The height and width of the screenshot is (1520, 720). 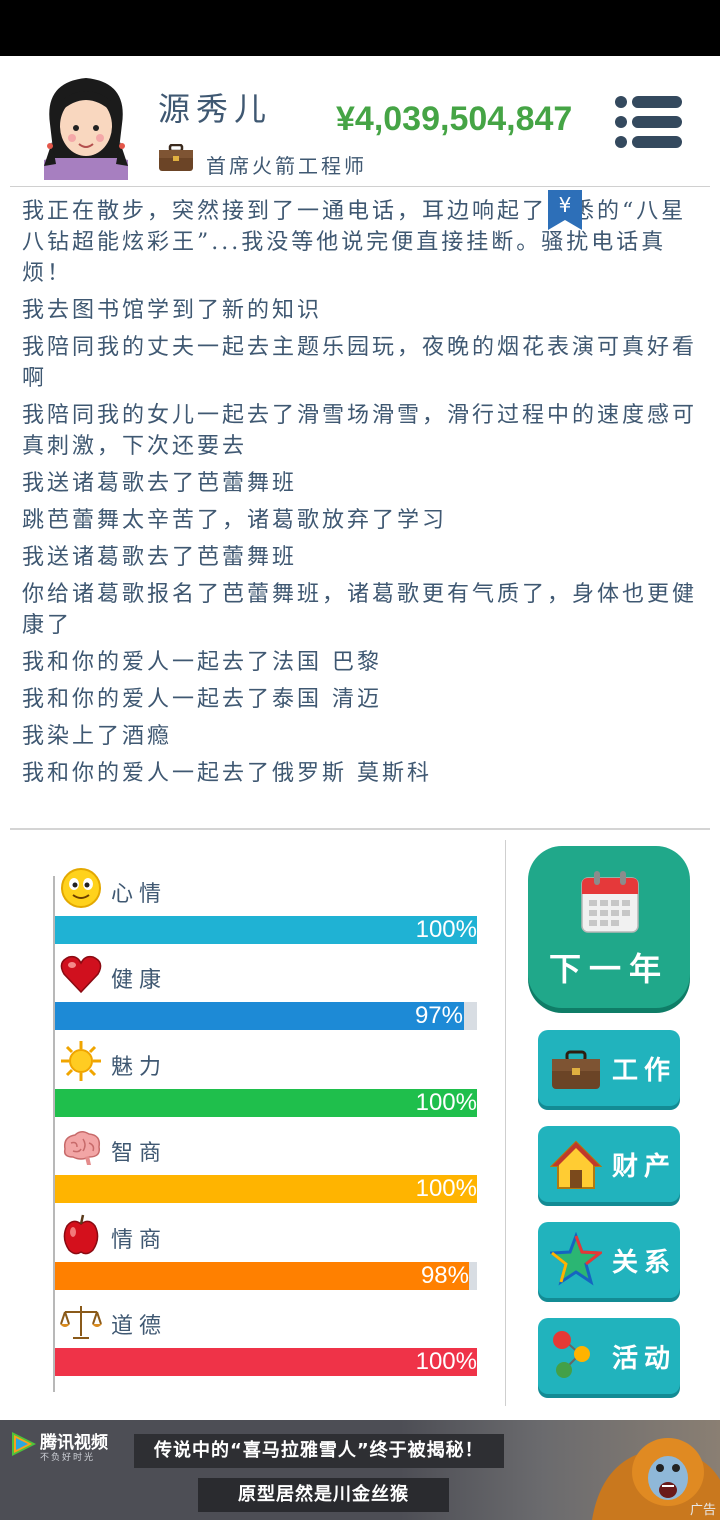 What do you see at coordinates (565, 205) in the screenshot?
I see `yen-marker-text: ¥` at bounding box center [565, 205].